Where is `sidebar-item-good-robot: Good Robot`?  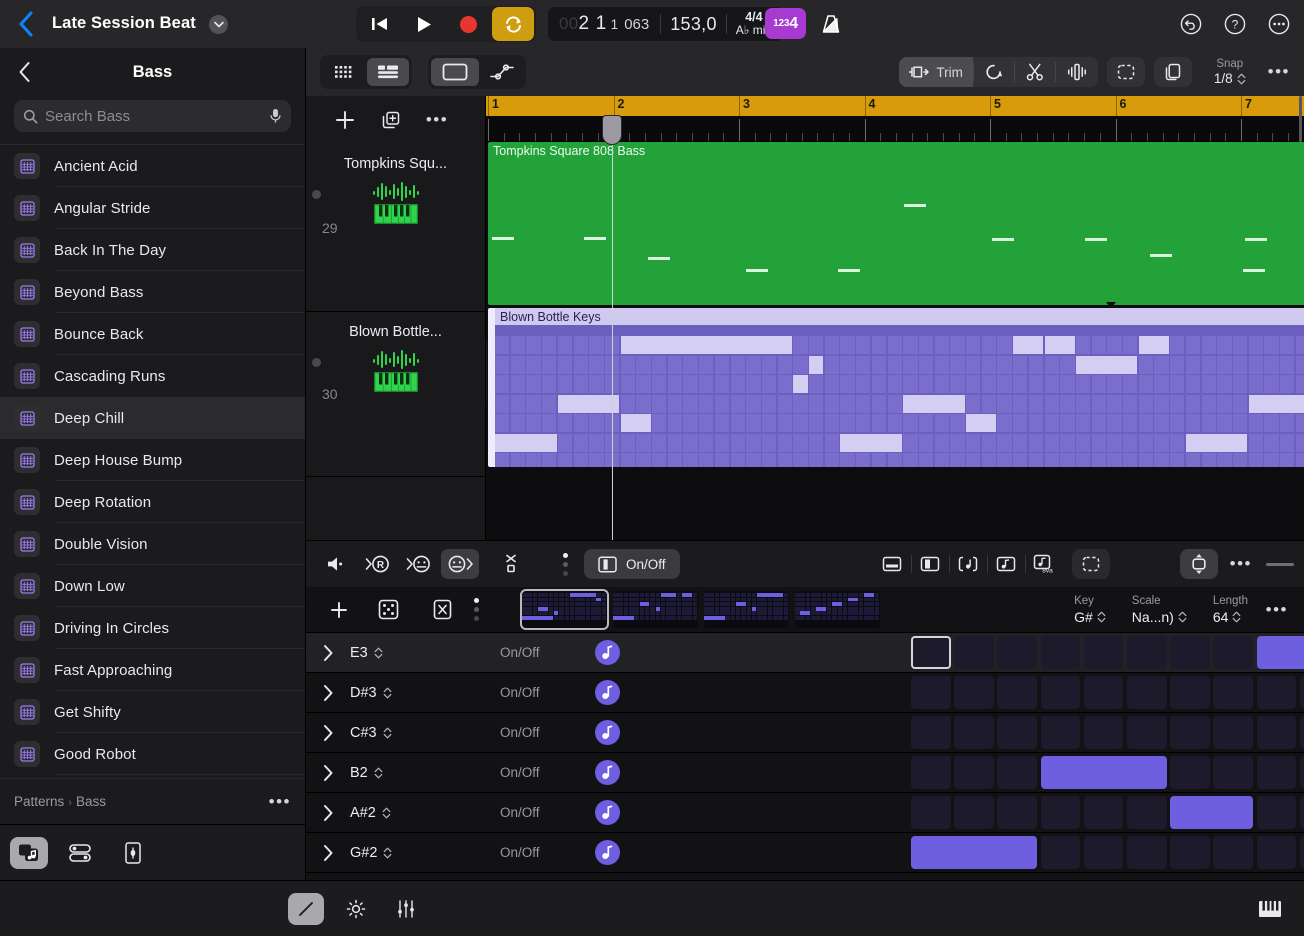
sidebar-item-good-robot: Good Robot is located at coordinates (152, 754).